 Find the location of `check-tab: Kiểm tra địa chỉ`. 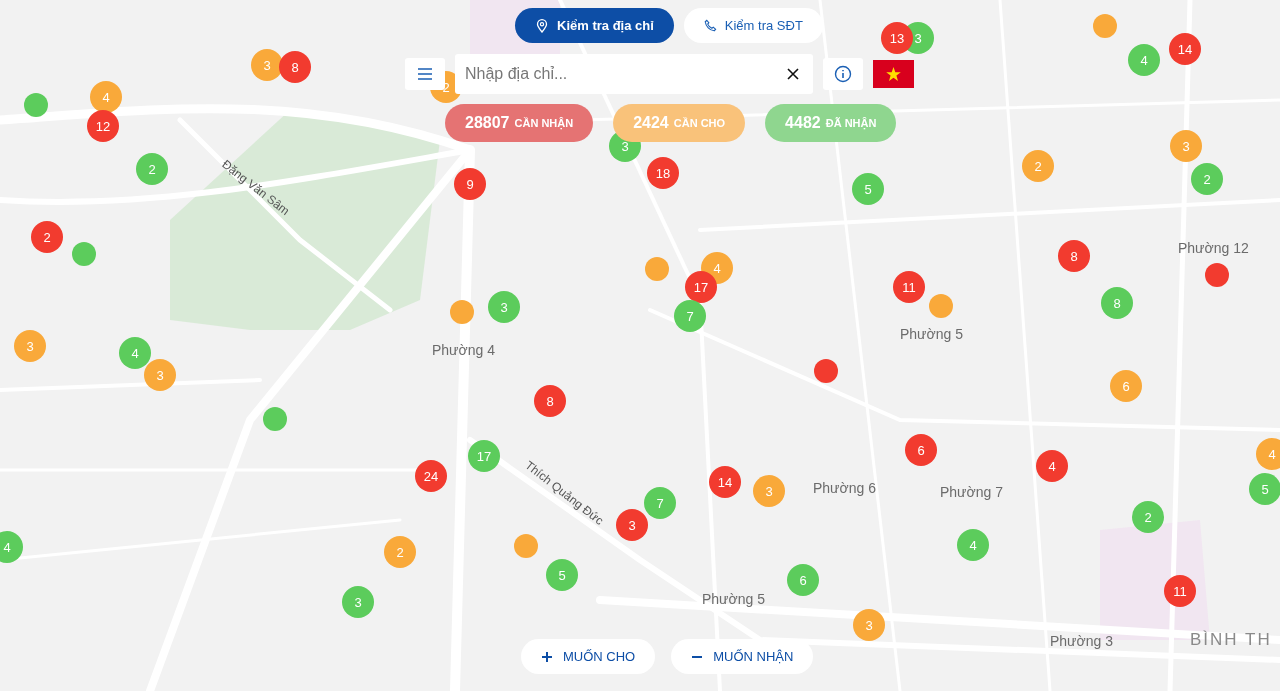

check-tab: Kiểm tra địa chỉ is located at coordinates (594, 25).